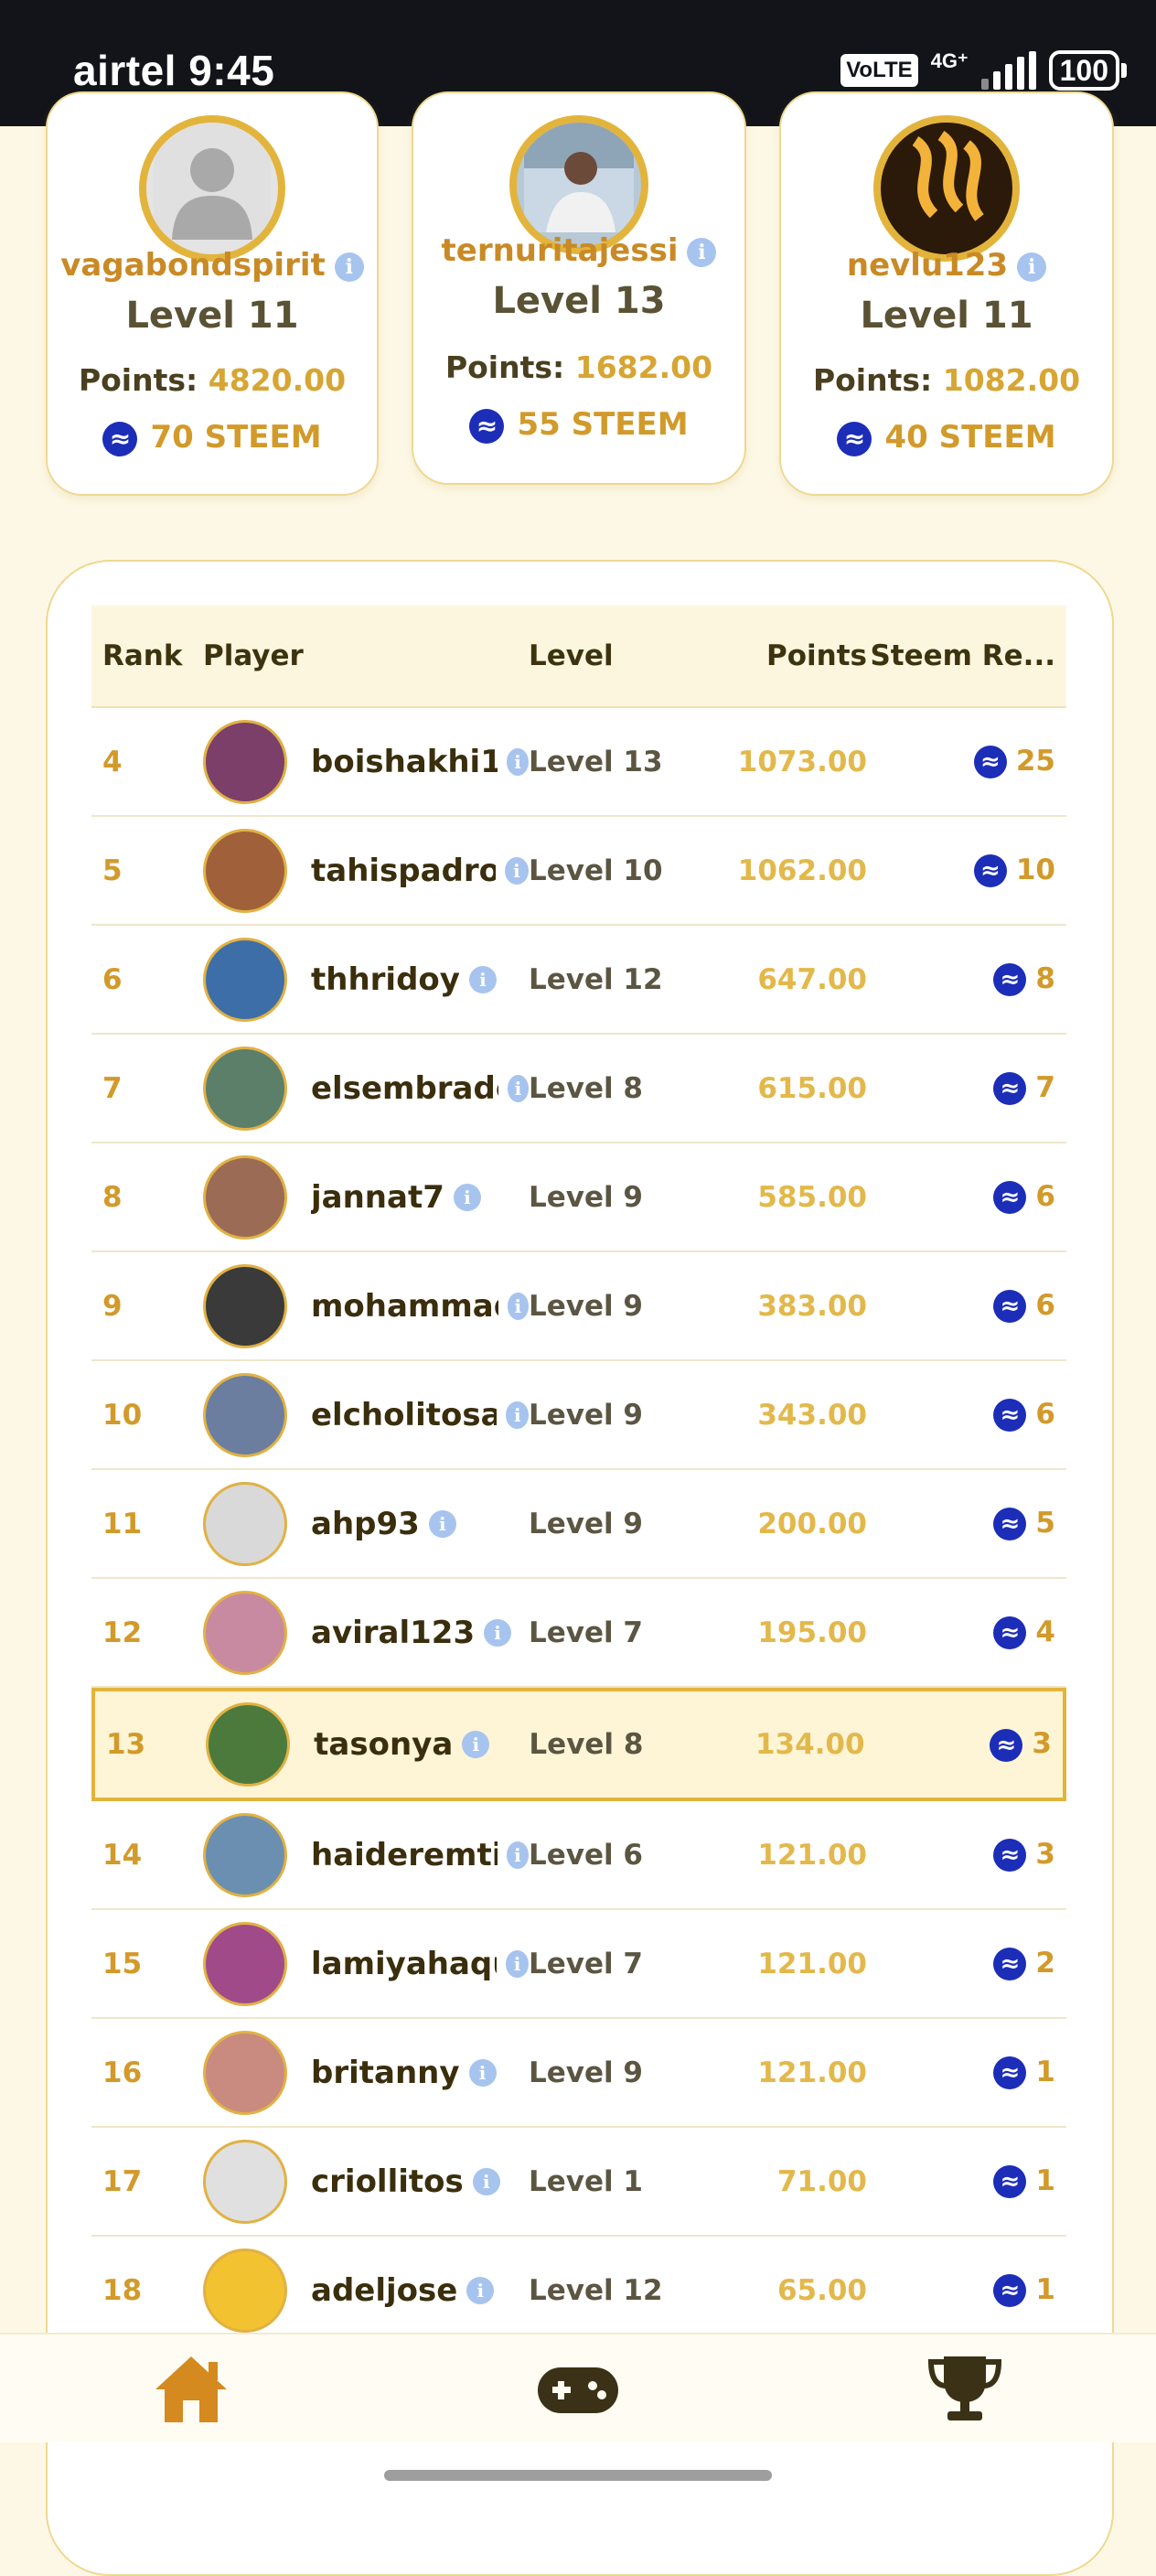 This screenshot has width=1156, height=2576. I want to click on player-cell: tahispadron i, so click(366, 870).